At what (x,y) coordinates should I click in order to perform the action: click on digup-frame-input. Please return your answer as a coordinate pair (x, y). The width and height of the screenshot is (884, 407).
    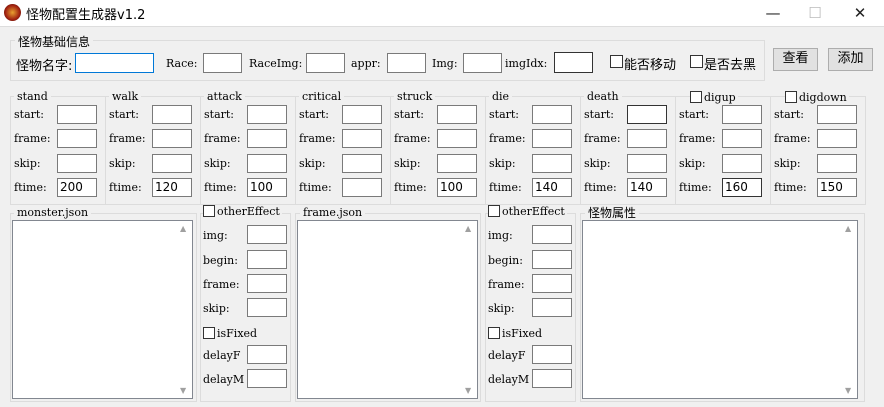
    Looking at the image, I should click on (742, 138).